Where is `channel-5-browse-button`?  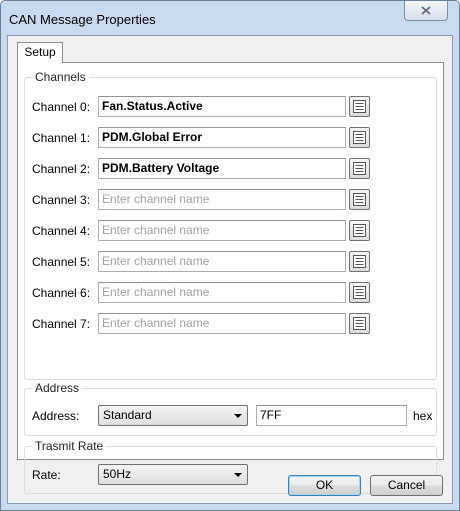
channel-5-browse-button is located at coordinates (359, 261).